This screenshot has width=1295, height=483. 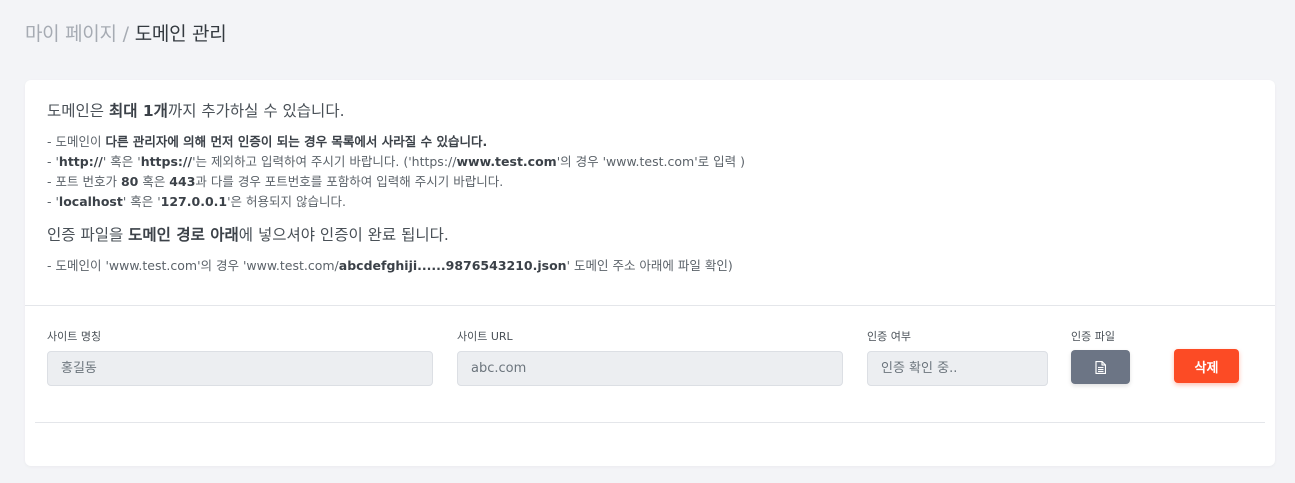 What do you see at coordinates (154, 181) in the screenshot?
I see `note-text: 혹은` at bounding box center [154, 181].